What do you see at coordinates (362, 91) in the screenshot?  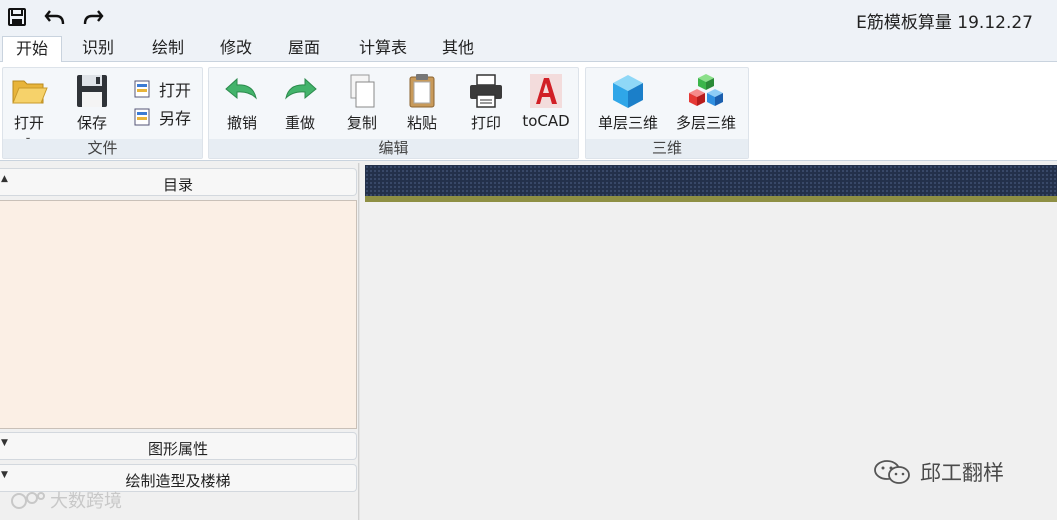 I see `copy-icon` at bounding box center [362, 91].